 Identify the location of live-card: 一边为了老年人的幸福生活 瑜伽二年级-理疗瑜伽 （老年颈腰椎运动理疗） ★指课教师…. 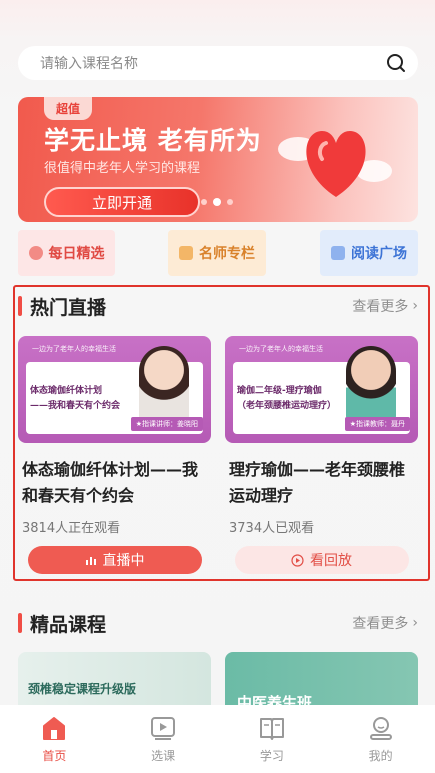
(321, 455).